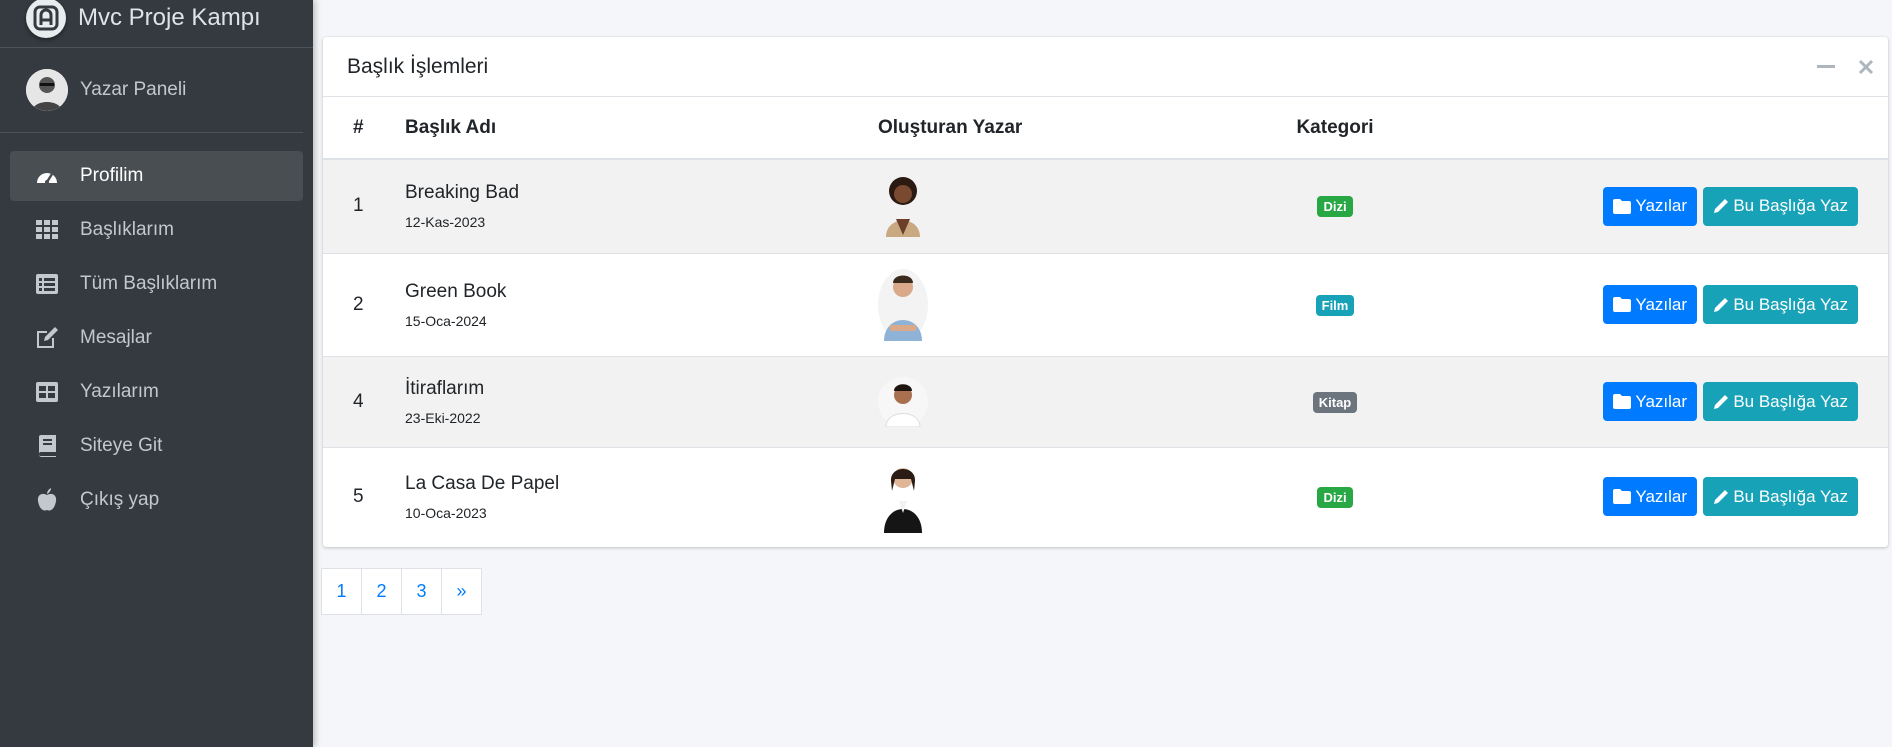 The width and height of the screenshot is (1892, 747). Describe the element at coordinates (641, 484) in the screenshot. I see `topic-title: La Casa De Papel` at that location.